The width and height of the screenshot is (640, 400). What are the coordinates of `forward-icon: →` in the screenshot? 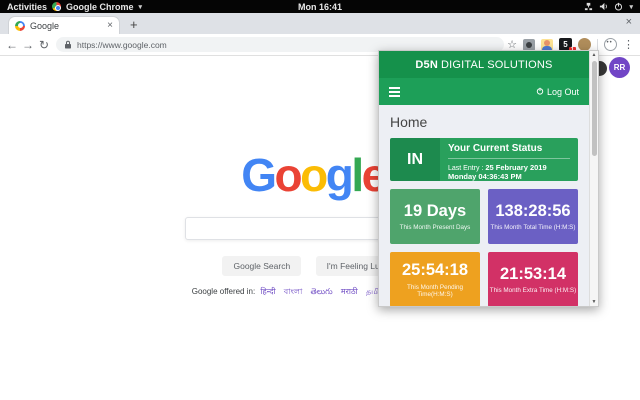 It's located at (28, 45).